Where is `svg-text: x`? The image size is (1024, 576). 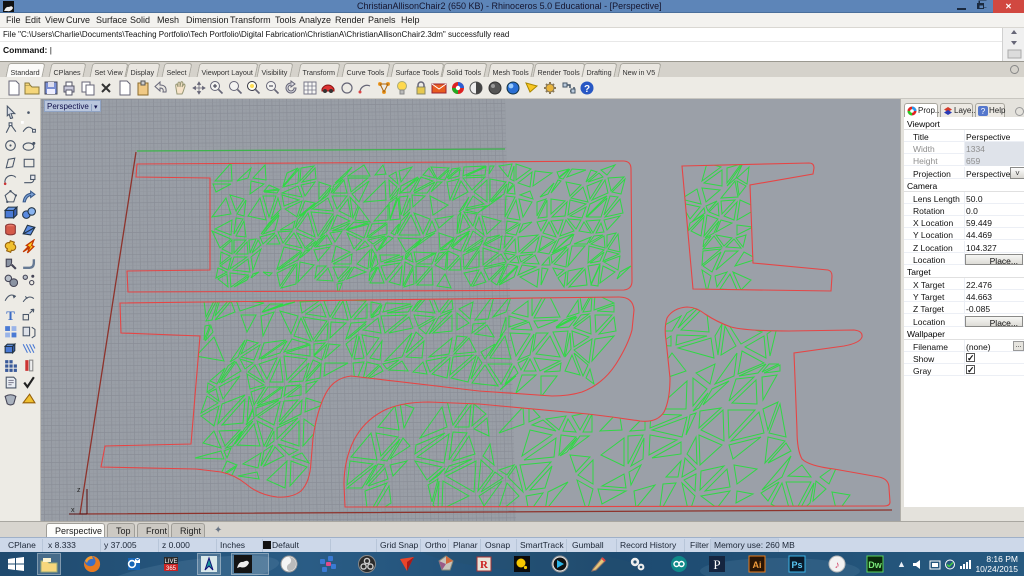 svg-text: x is located at coordinates (73, 510).